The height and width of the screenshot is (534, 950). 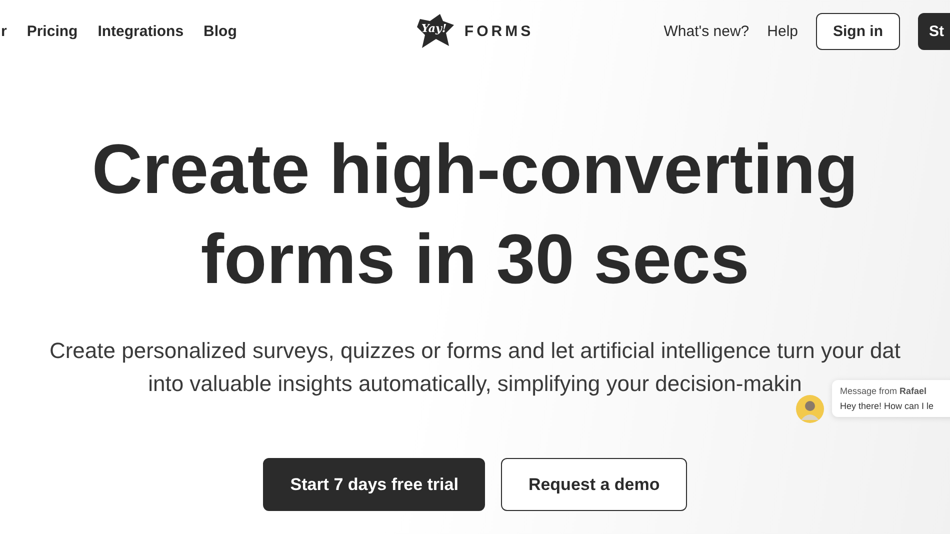 I want to click on start-button: St, so click(x=934, y=31).